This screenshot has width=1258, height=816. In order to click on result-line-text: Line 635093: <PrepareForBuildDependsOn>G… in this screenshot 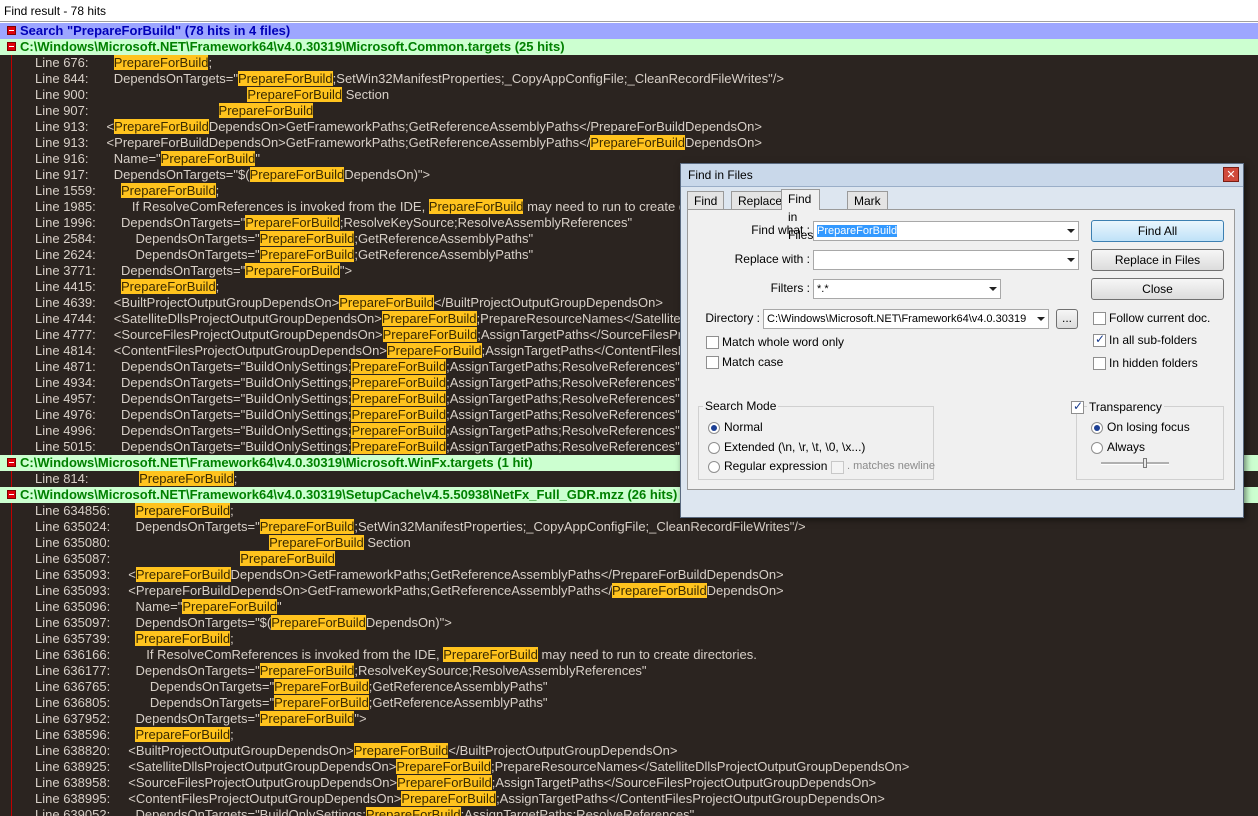, I will do `click(409, 575)`.